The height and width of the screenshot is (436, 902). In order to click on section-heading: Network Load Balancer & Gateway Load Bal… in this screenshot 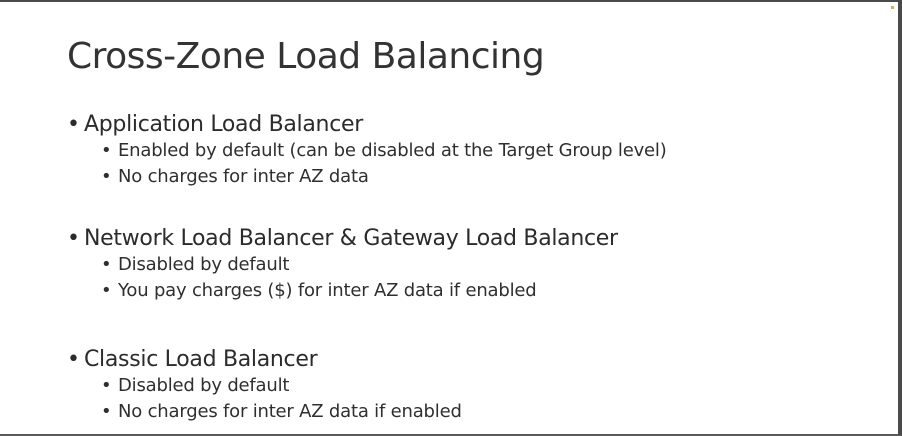, I will do `click(342, 239)`.